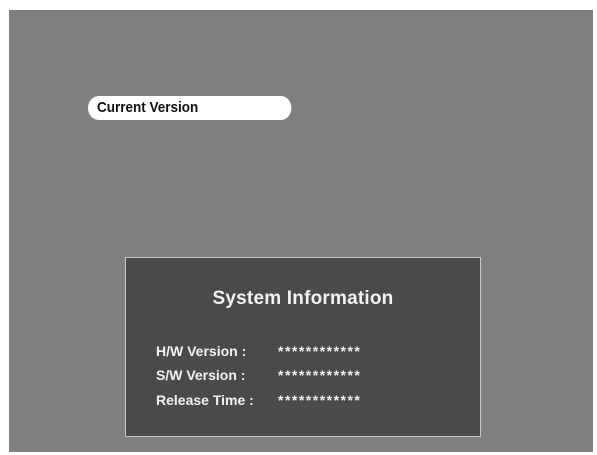 This screenshot has height=455, width=597. I want to click on hw-version-label: H/W Version :, so click(201, 351).